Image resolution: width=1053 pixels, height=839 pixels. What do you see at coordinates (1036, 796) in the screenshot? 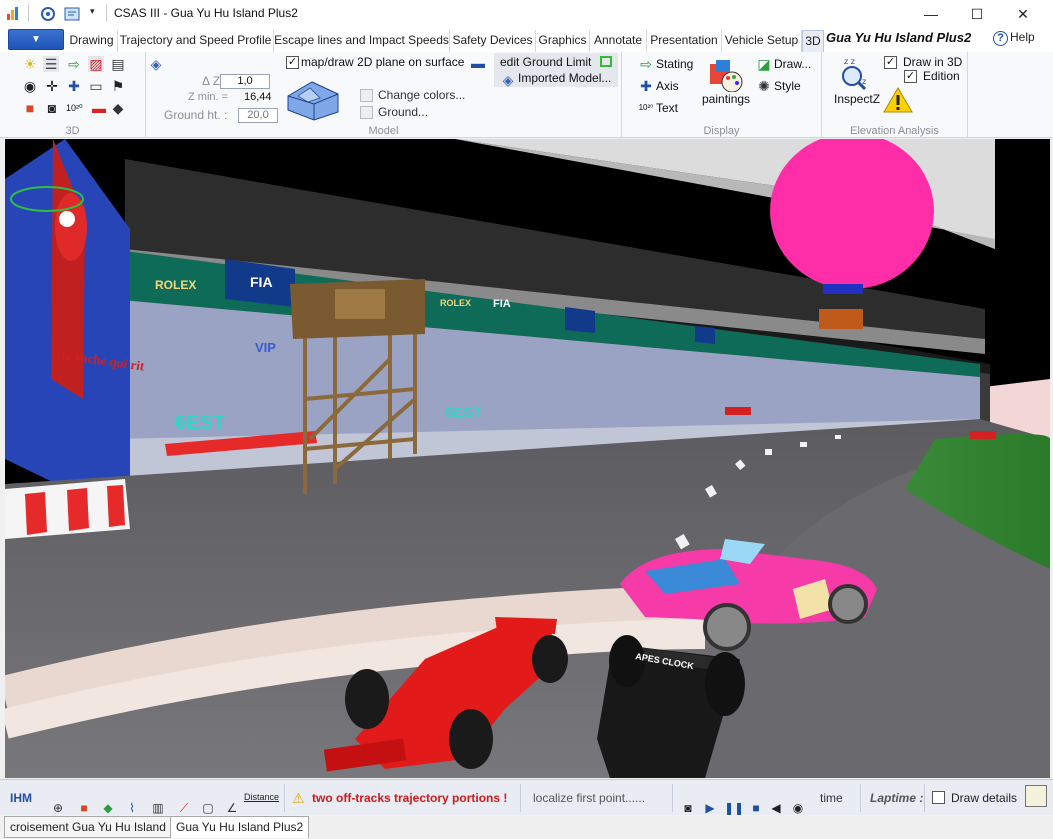
I see `notepad-icon` at bounding box center [1036, 796].